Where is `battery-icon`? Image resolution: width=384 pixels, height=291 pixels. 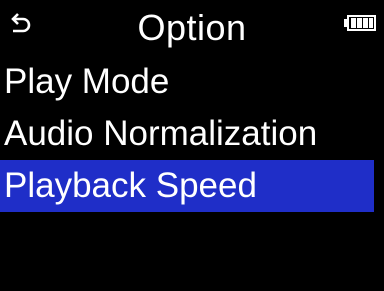
battery-icon is located at coordinates (360, 23).